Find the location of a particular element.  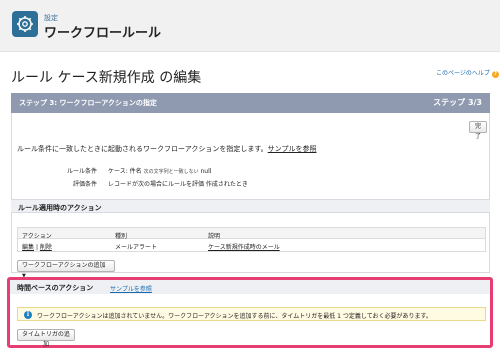

step-header-bar: ステップ 3: ワークフローアクションの指定 ステップ 3/3 is located at coordinates (250, 103).